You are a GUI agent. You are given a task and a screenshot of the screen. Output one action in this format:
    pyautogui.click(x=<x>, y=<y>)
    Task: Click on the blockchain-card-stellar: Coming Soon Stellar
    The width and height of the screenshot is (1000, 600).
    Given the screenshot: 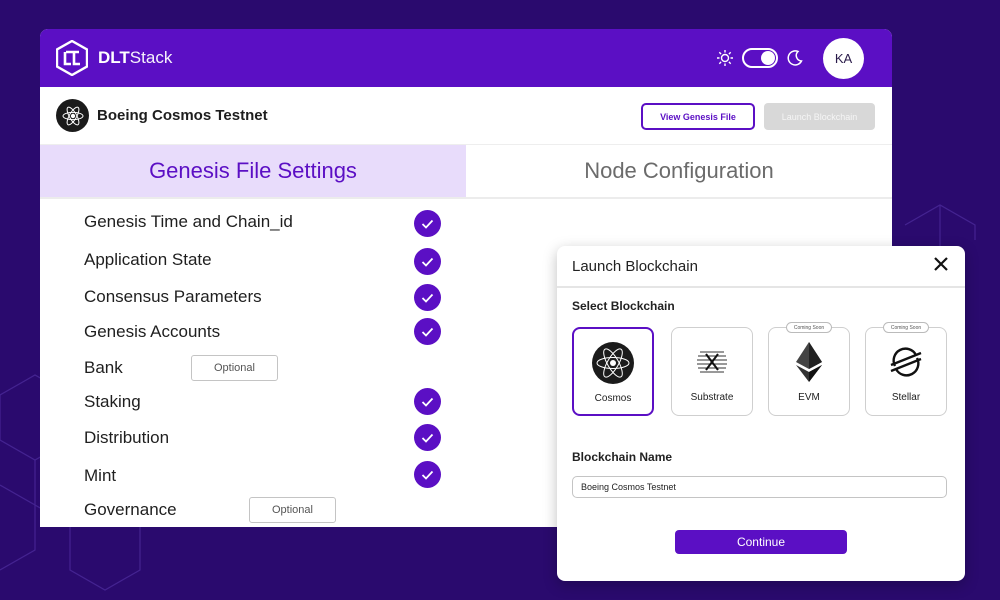 What is the action you would take?
    pyautogui.click(x=906, y=369)
    